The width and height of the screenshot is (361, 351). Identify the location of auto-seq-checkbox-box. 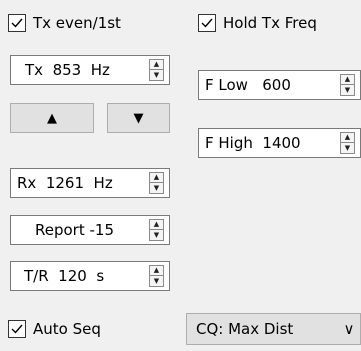
(17, 329).